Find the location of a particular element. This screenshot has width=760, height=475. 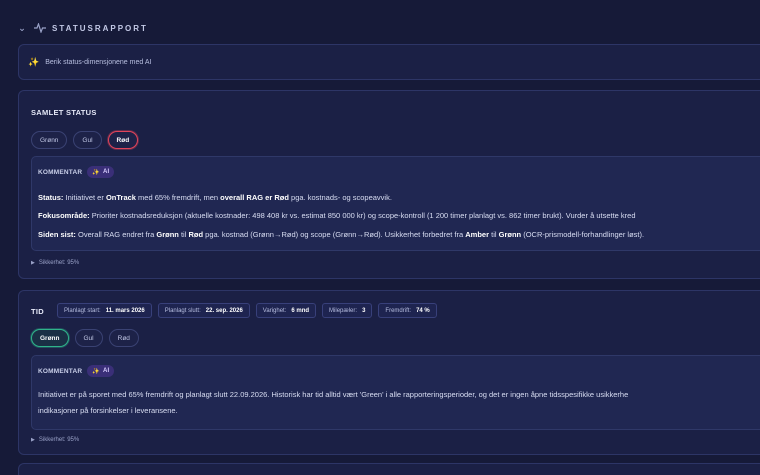

chevron-down-icon: ⌄ is located at coordinates (23, 28).